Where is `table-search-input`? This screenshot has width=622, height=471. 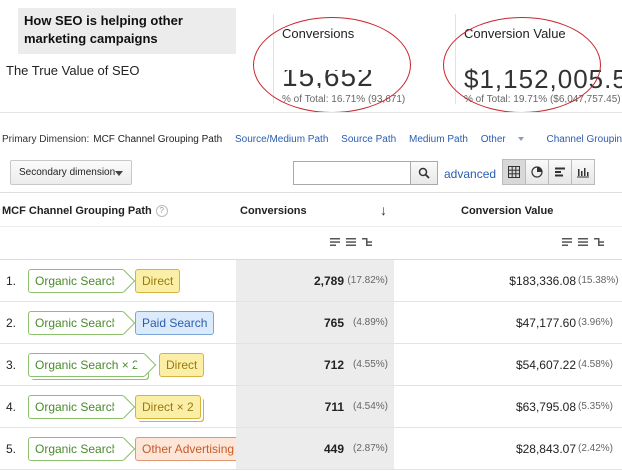
table-search-input is located at coordinates (352, 173).